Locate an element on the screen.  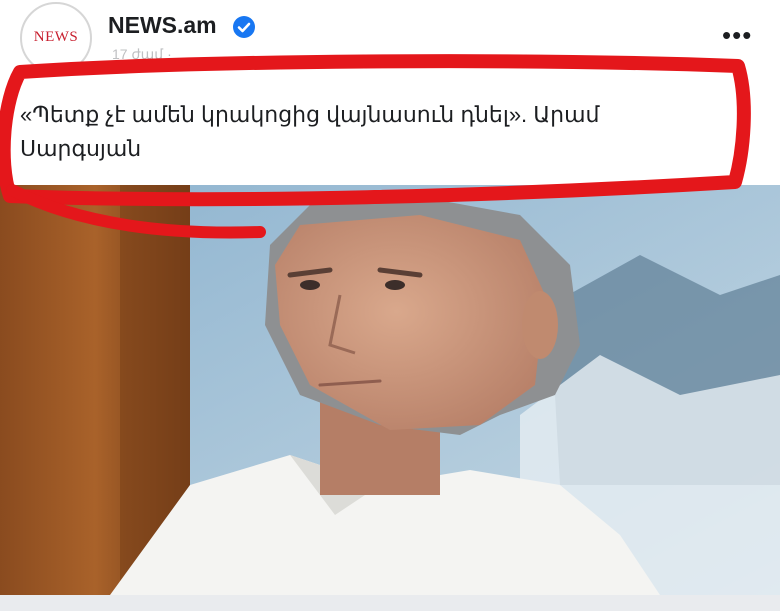
post-timestamp: 17 ժամ · is located at coordinates (142, 54).